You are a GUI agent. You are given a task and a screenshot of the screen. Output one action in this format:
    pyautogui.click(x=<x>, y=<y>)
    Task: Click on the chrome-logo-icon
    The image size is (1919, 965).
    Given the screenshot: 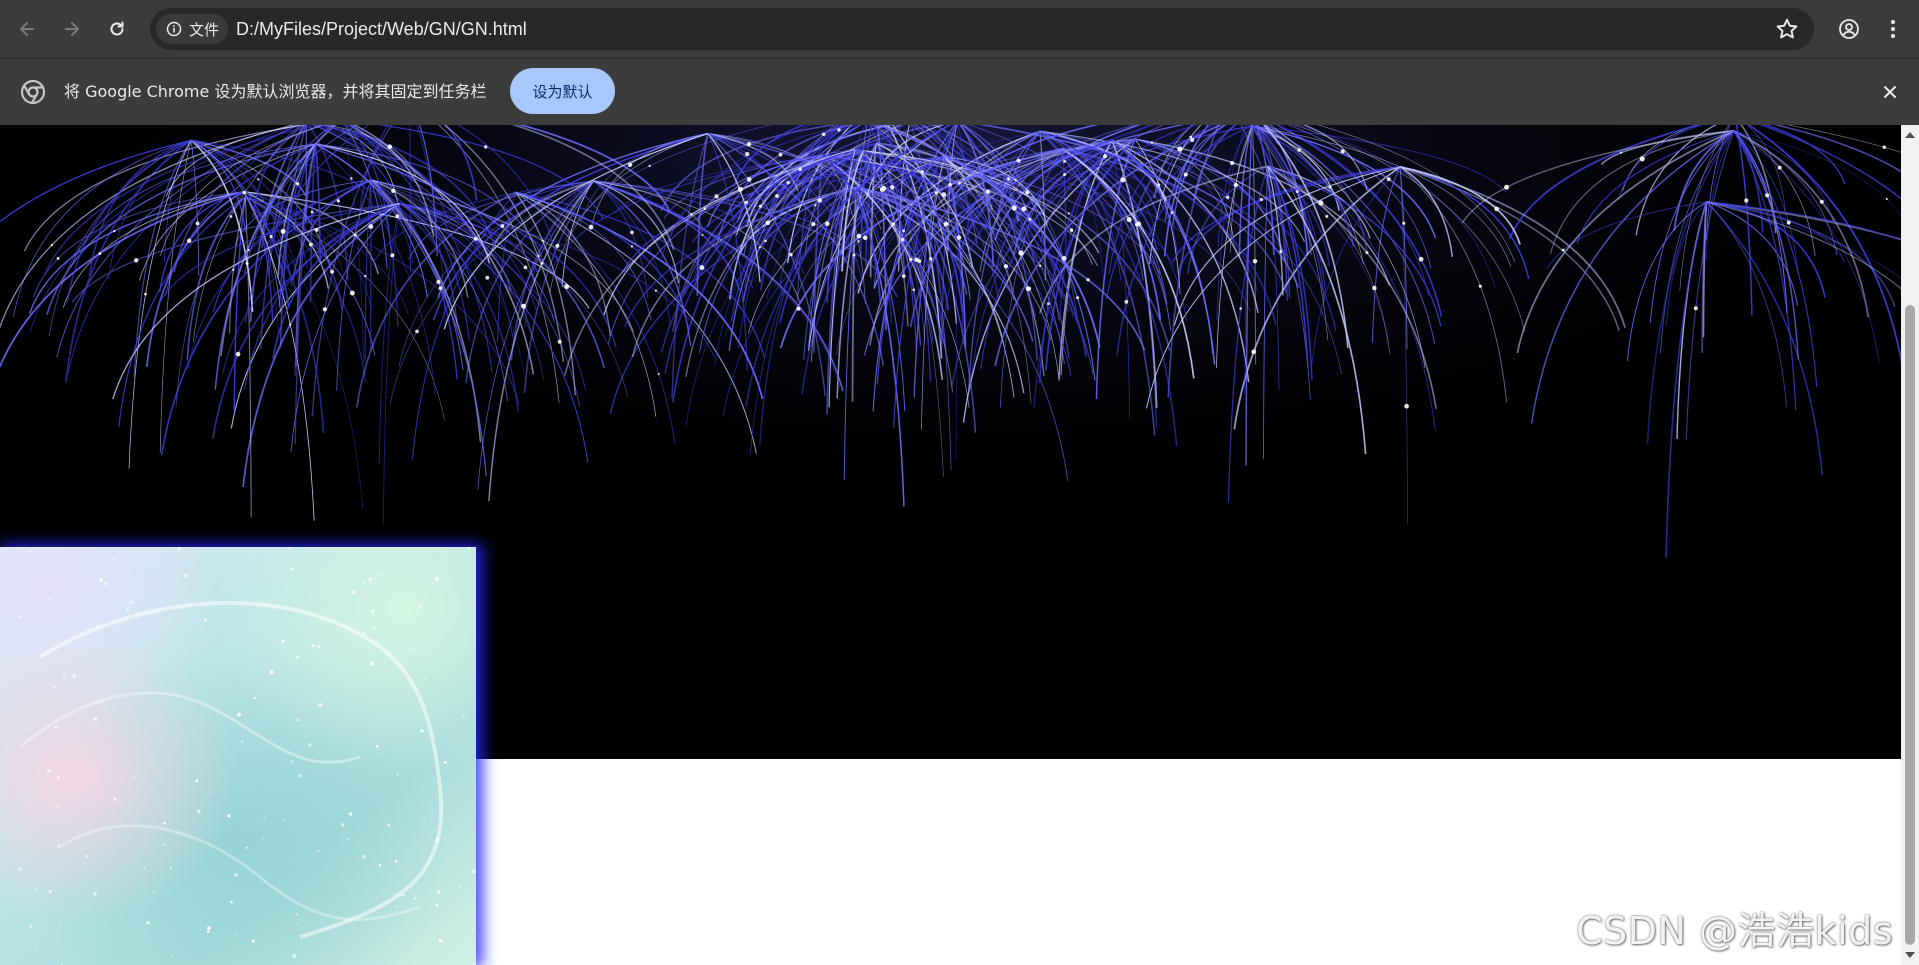 What is the action you would take?
    pyautogui.click(x=33, y=92)
    